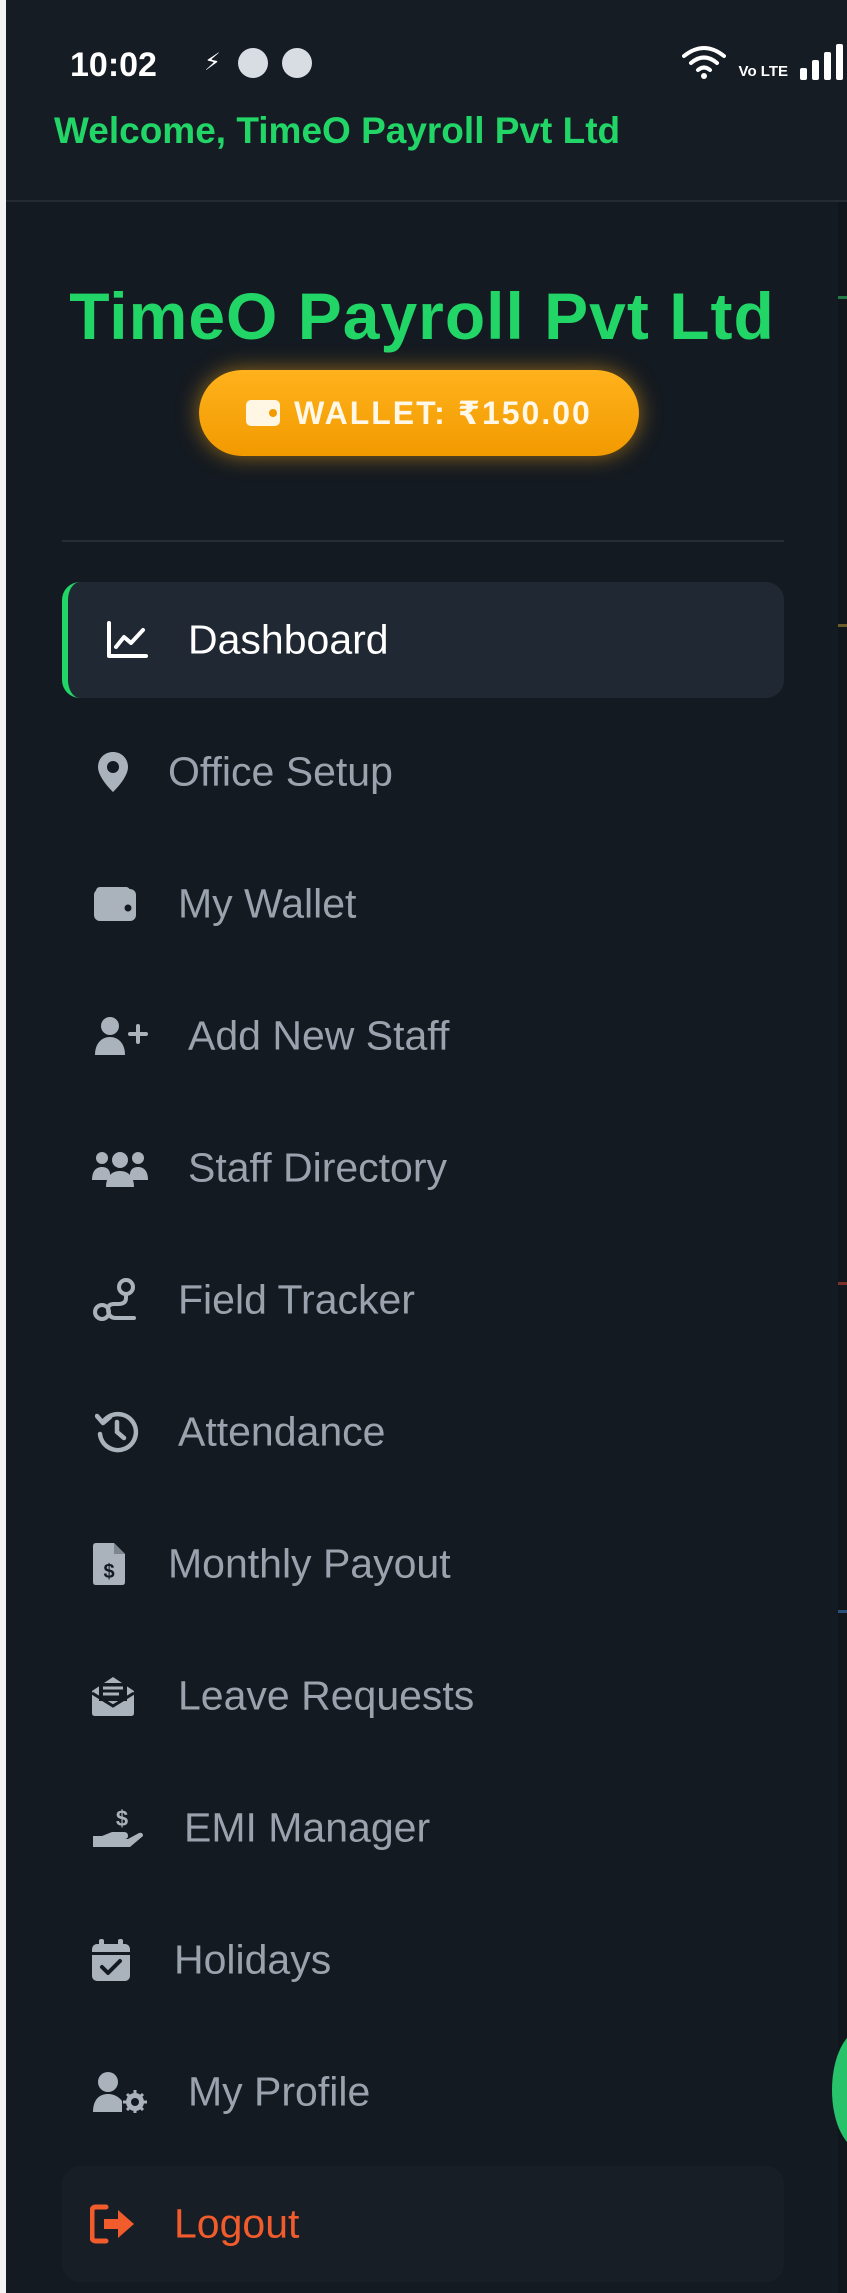  I want to click on menu-item-monthly-payout: $ Monthly Payout, so click(423, 1564).